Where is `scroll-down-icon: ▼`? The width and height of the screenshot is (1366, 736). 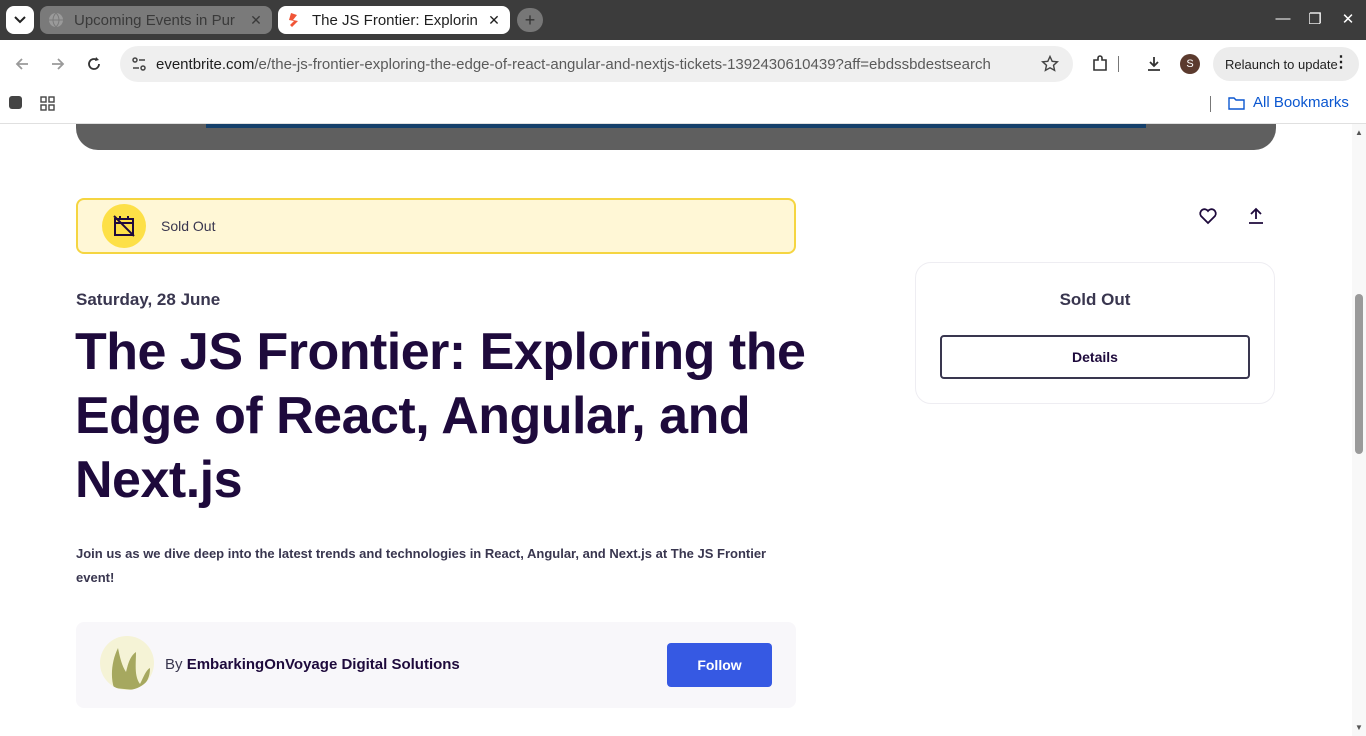
scroll-down-icon: ▼ is located at coordinates (1359, 727).